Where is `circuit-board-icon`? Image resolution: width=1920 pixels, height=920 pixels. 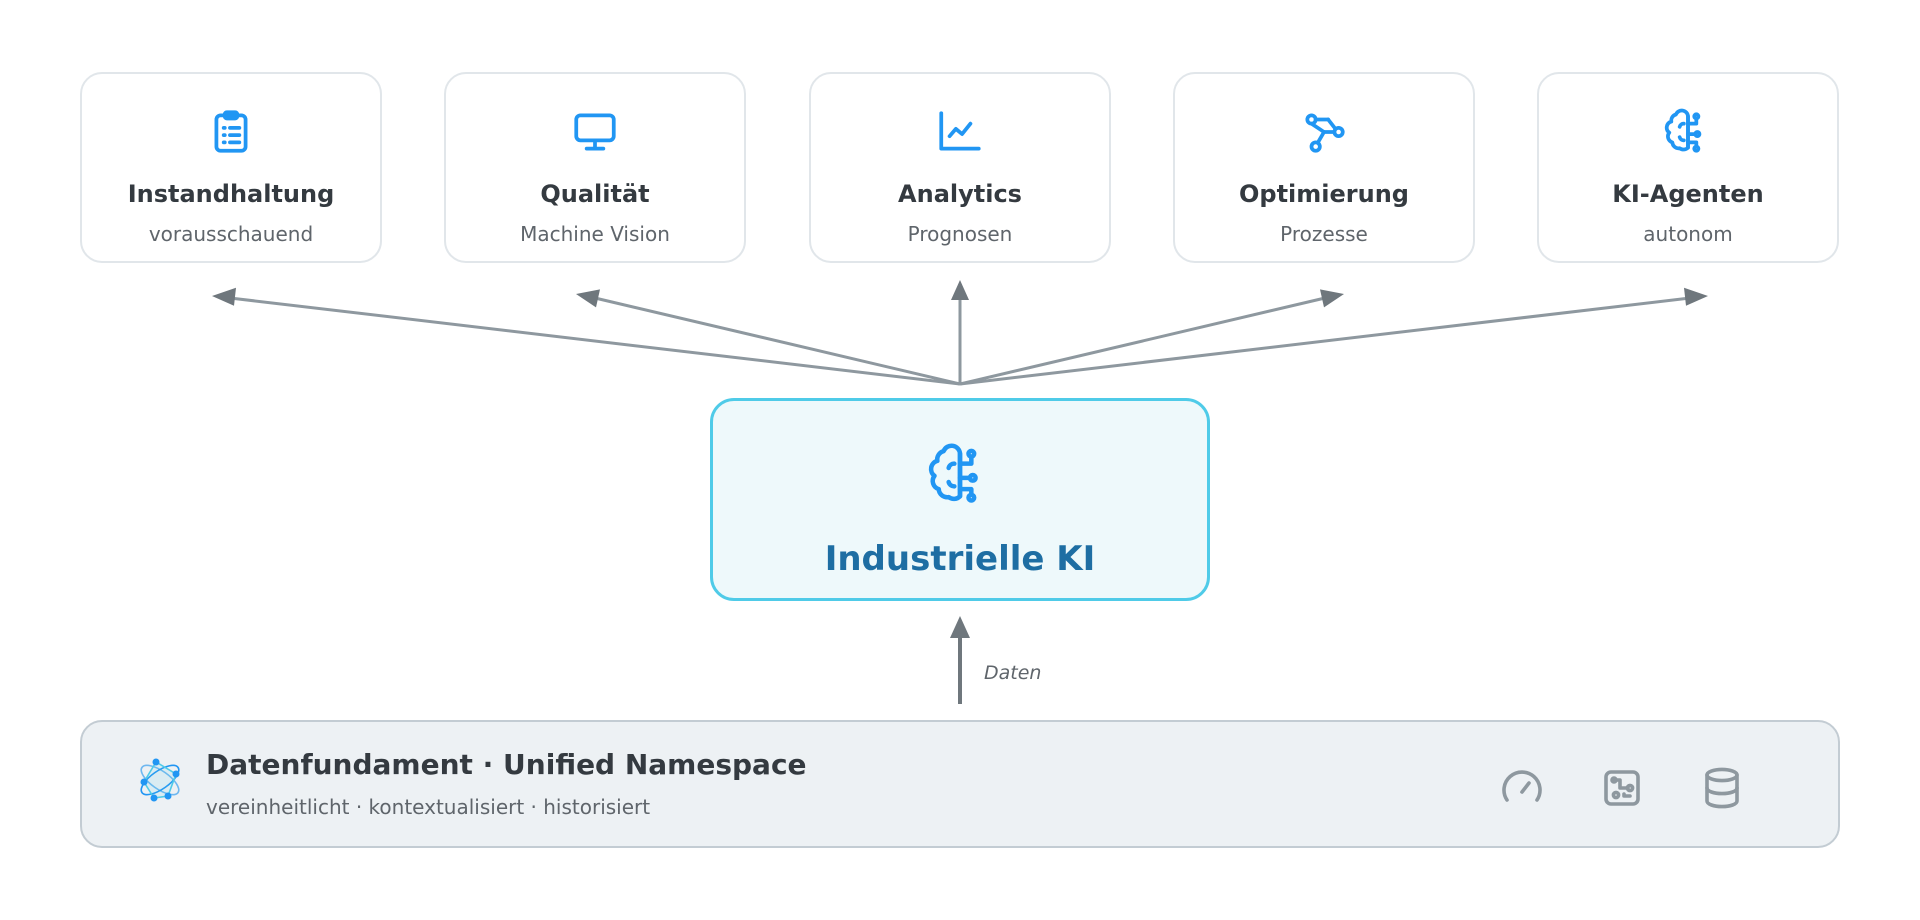 circuit-board-icon is located at coordinates (1622, 788).